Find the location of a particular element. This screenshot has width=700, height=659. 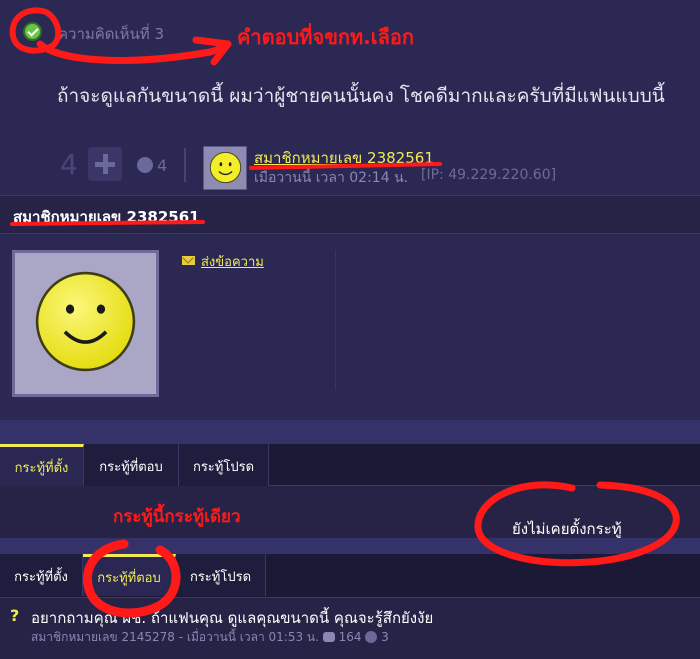

topic-comment-count: 164 is located at coordinates (350, 637).